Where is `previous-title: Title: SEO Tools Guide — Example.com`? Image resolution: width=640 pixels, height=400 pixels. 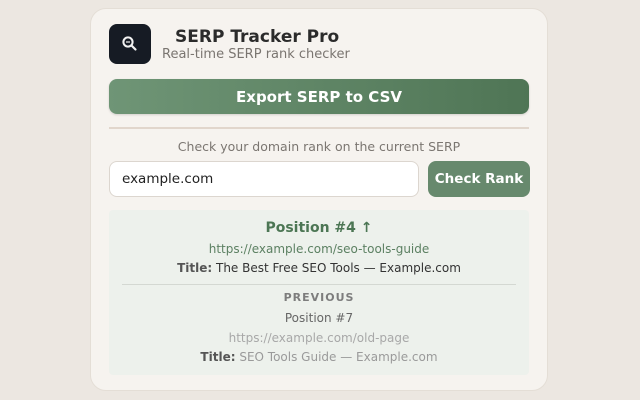
previous-title: Title: SEO Tools Guide — Example.com is located at coordinates (319, 357).